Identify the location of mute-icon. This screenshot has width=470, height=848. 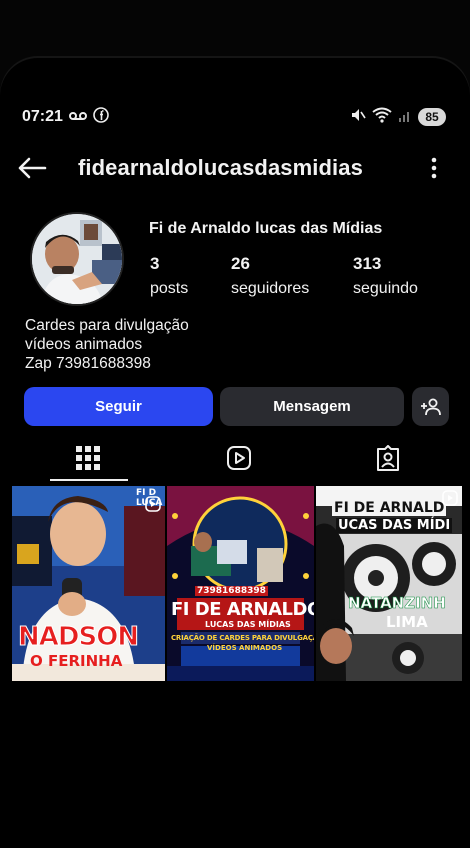
(358, 117).